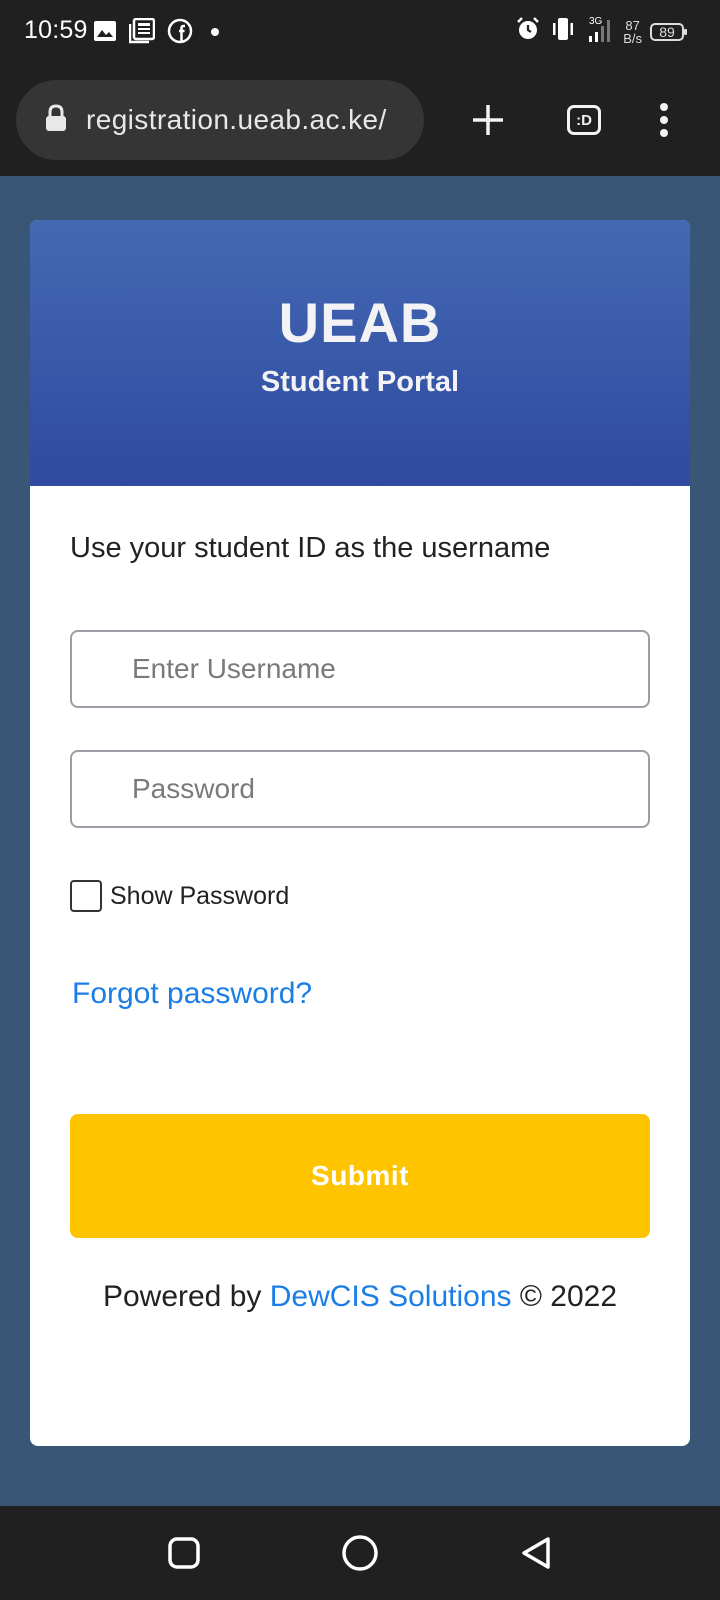  I want to click on vibrate-icon, so click(563, 31).